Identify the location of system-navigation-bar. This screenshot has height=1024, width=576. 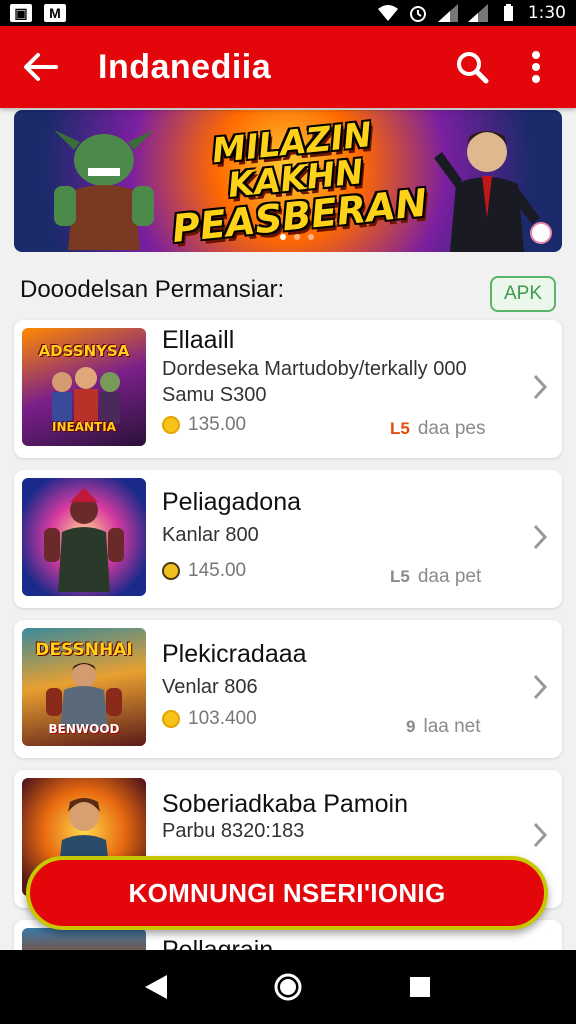
(288, 987).